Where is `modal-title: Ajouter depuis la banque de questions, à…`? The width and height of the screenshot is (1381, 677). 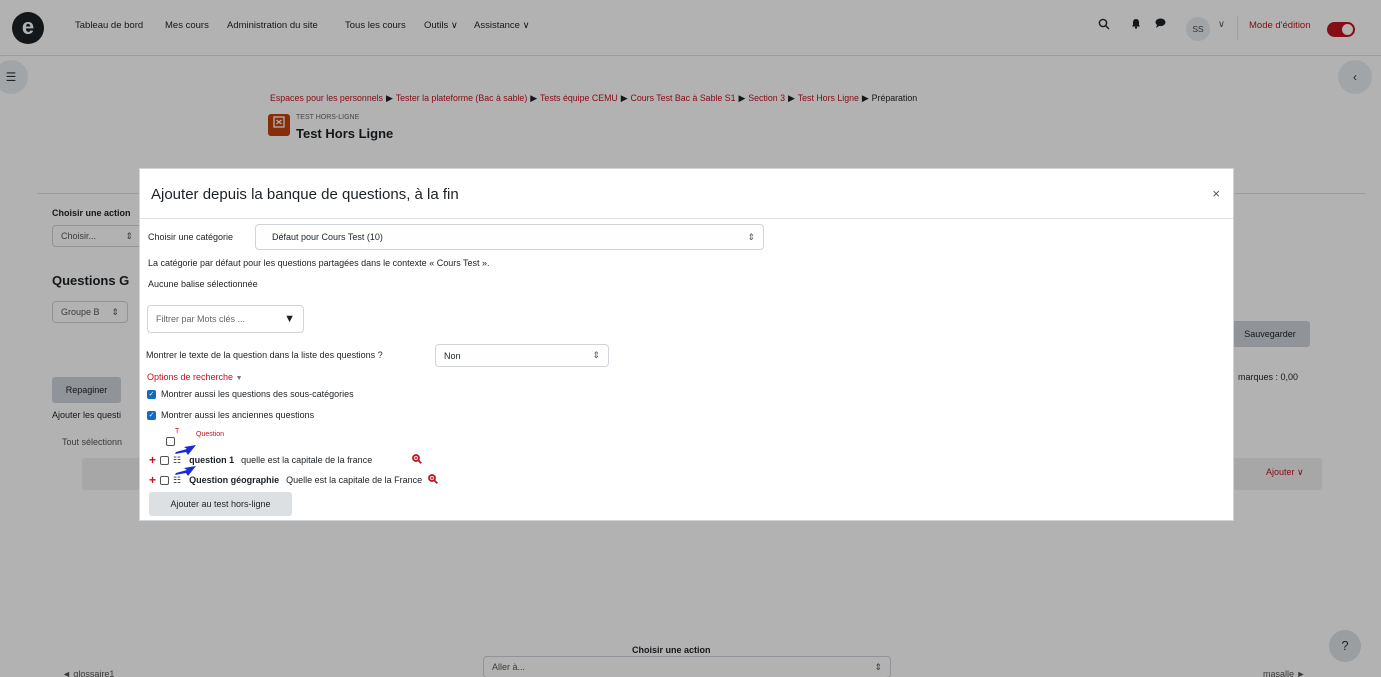
modal-title: Ajouter depuis la banque de questions, à… is located at coordinates (305, 194).